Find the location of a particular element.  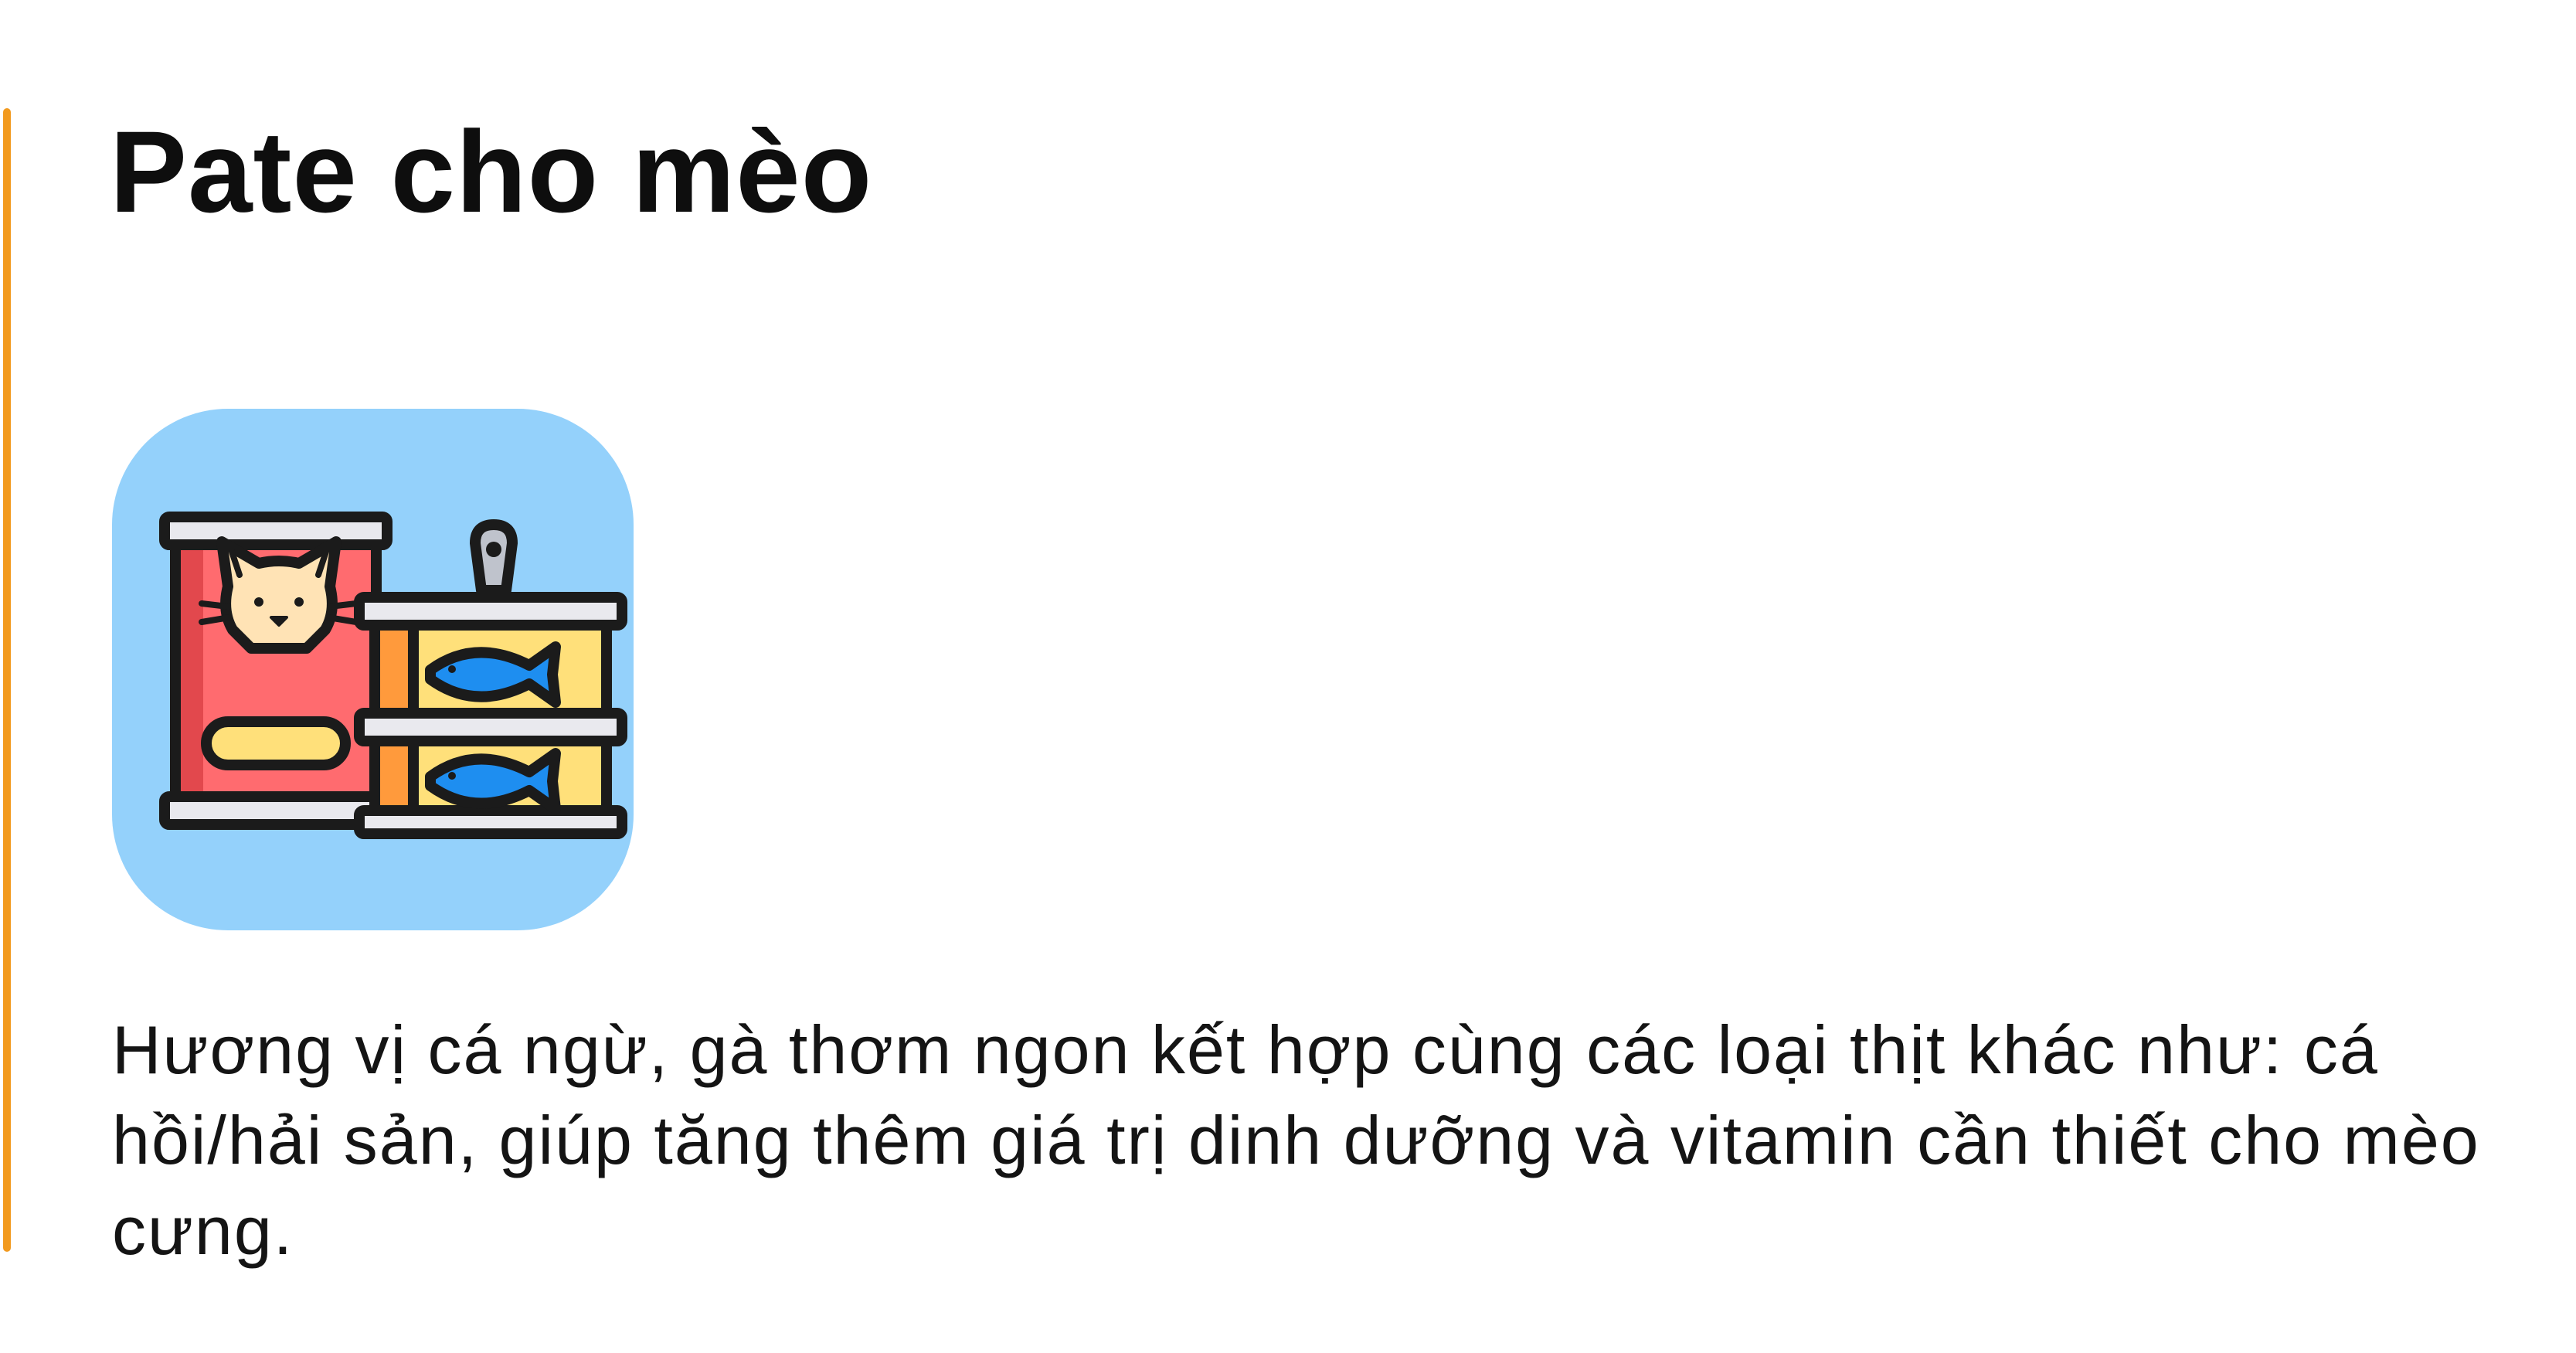

cat-food-cans-icon is located at coordinates (373, 670).